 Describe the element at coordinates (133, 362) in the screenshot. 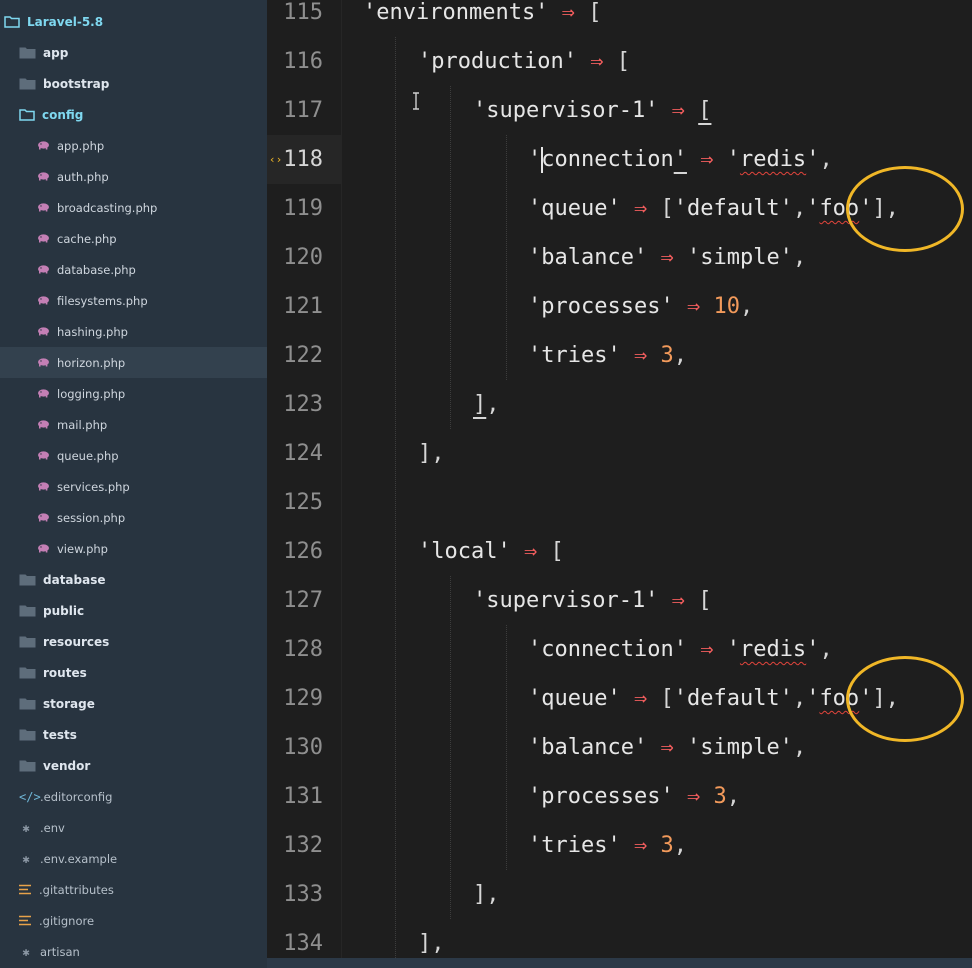

I see `tree-item-horizon-php: horizon.php` at that location.